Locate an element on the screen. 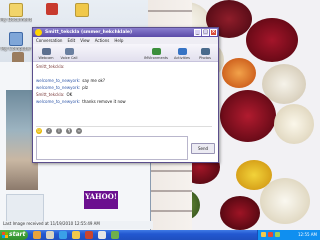 The height and width of the screenshot is (240, 320). application-icon is located at coordinates (52, 9).